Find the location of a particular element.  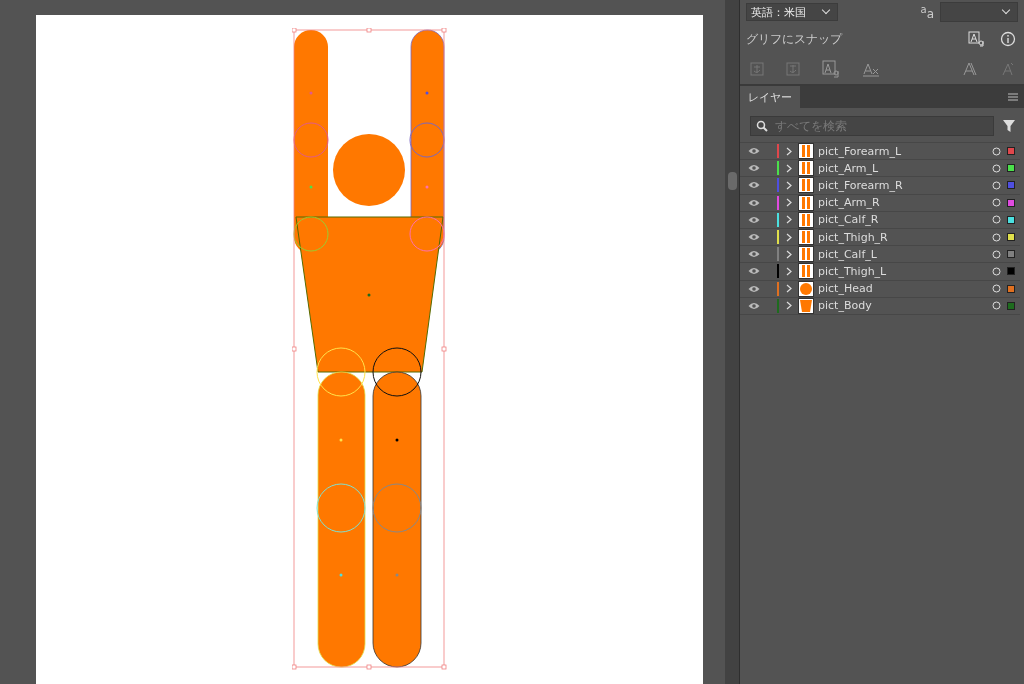

layer-row: pict_Forearm_L is located at coordinates (880, 152).